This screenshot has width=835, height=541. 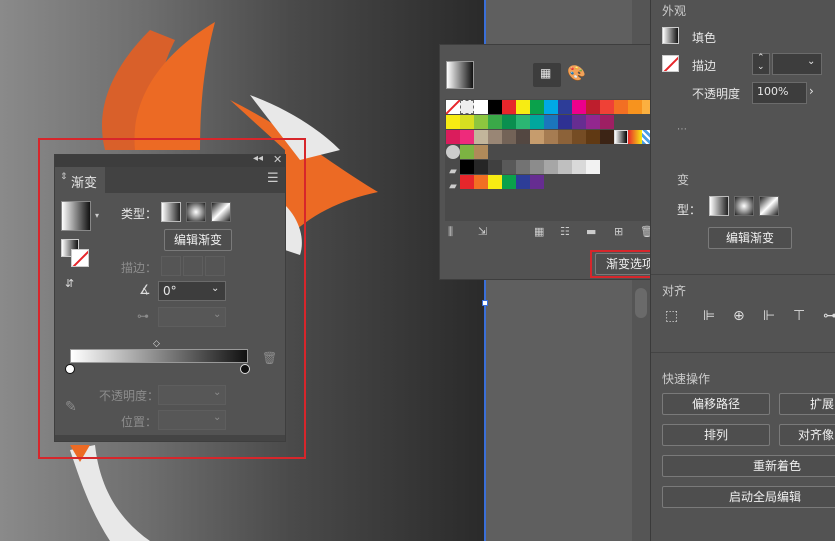 What do you see at coordinates (618, 231) in the screenshot?
I see `new-swatch-icon: ⊞` at bounding box center [618, 231].